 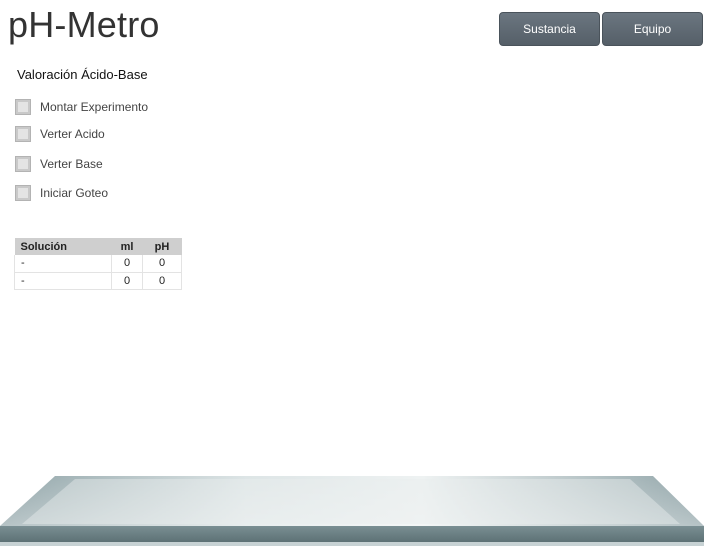 I want to click on lab-bench, so click(x=352, y=511).